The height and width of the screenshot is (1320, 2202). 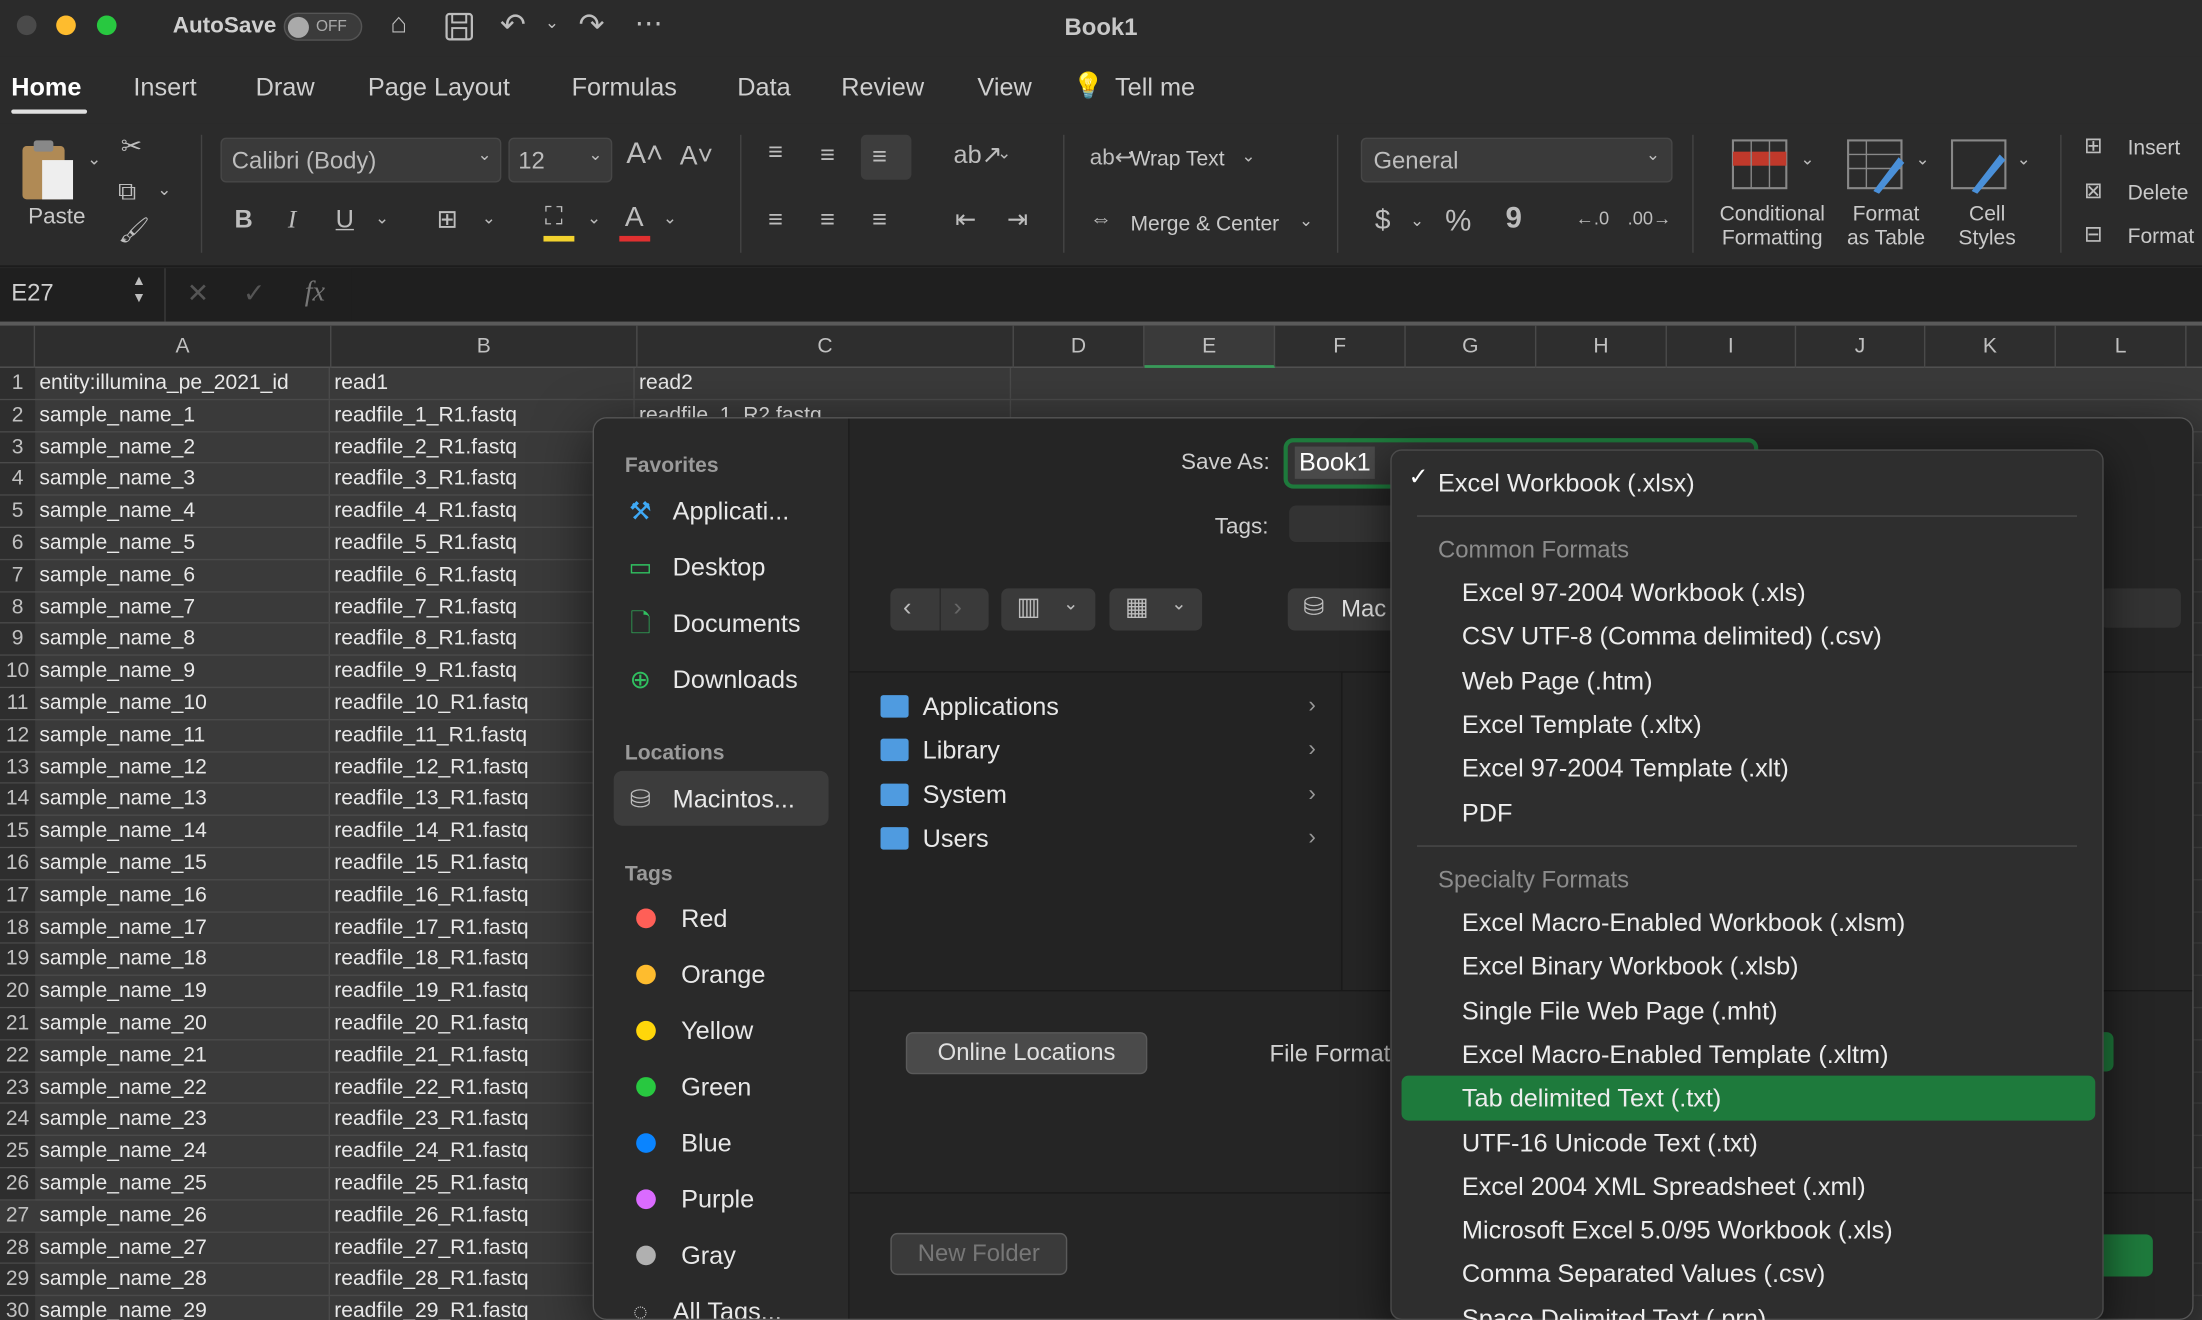 What do you see at coordinates (1664, 1187) in the screenshot?
I see `menu-item-specialty-format: Excel 2004 XML Spreadsheet (.xml)` at bounding box center [1664, 1187].